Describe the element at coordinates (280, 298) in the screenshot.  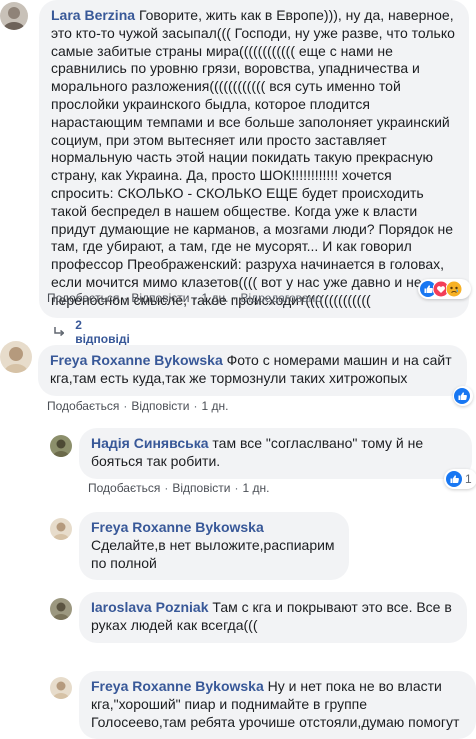
I see `edited-label: Відредаговано` at that location.